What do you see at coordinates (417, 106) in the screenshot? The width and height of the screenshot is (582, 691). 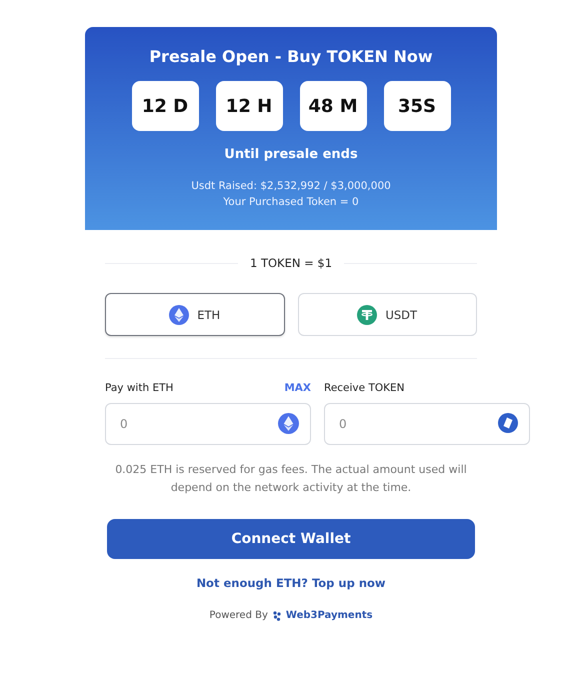 I see `countdown-box: 35S` at bounding box center [417, 106].